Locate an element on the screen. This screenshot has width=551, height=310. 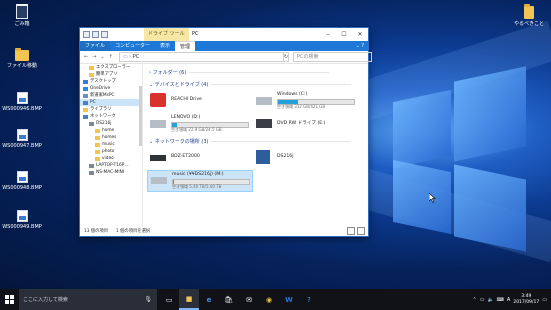
desktop-icon-bmp: WS000948.BMP is located at coordinates (22, 181).